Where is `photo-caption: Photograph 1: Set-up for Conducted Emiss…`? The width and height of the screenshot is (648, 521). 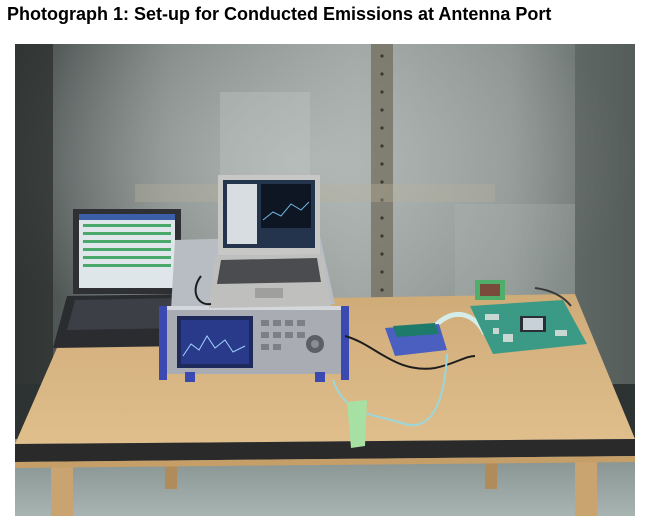 photo-caption: Photograph 1: Set-up for Conducted Emiss… is located at coordinates (279, 14).